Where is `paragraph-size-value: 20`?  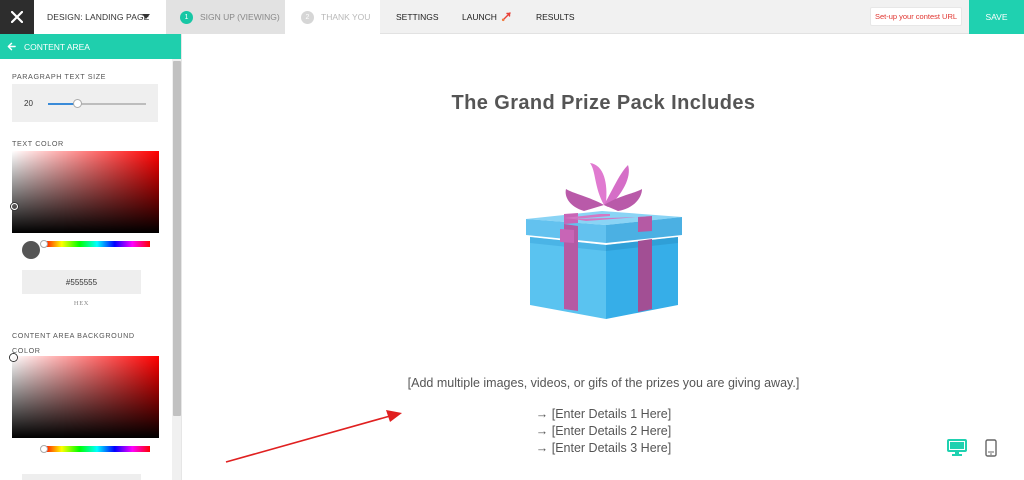
paragraph-size-value: 20 is located at coordinates (28, 103).